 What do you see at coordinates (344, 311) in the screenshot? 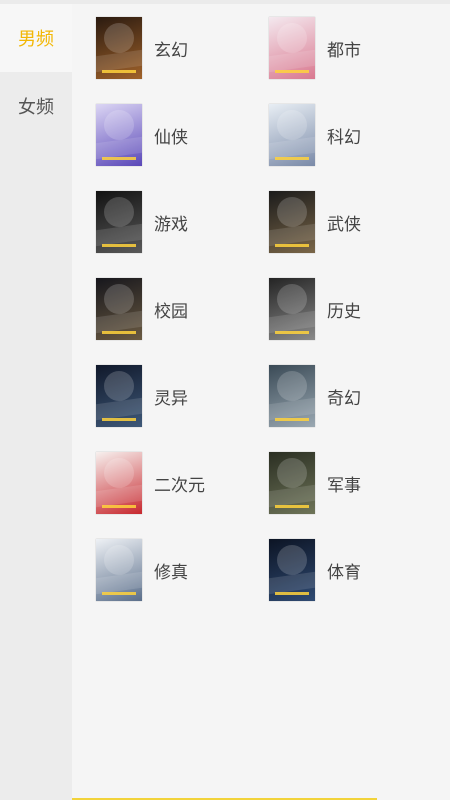
I see `category-label: 历史` at bounding box center [344, 311].